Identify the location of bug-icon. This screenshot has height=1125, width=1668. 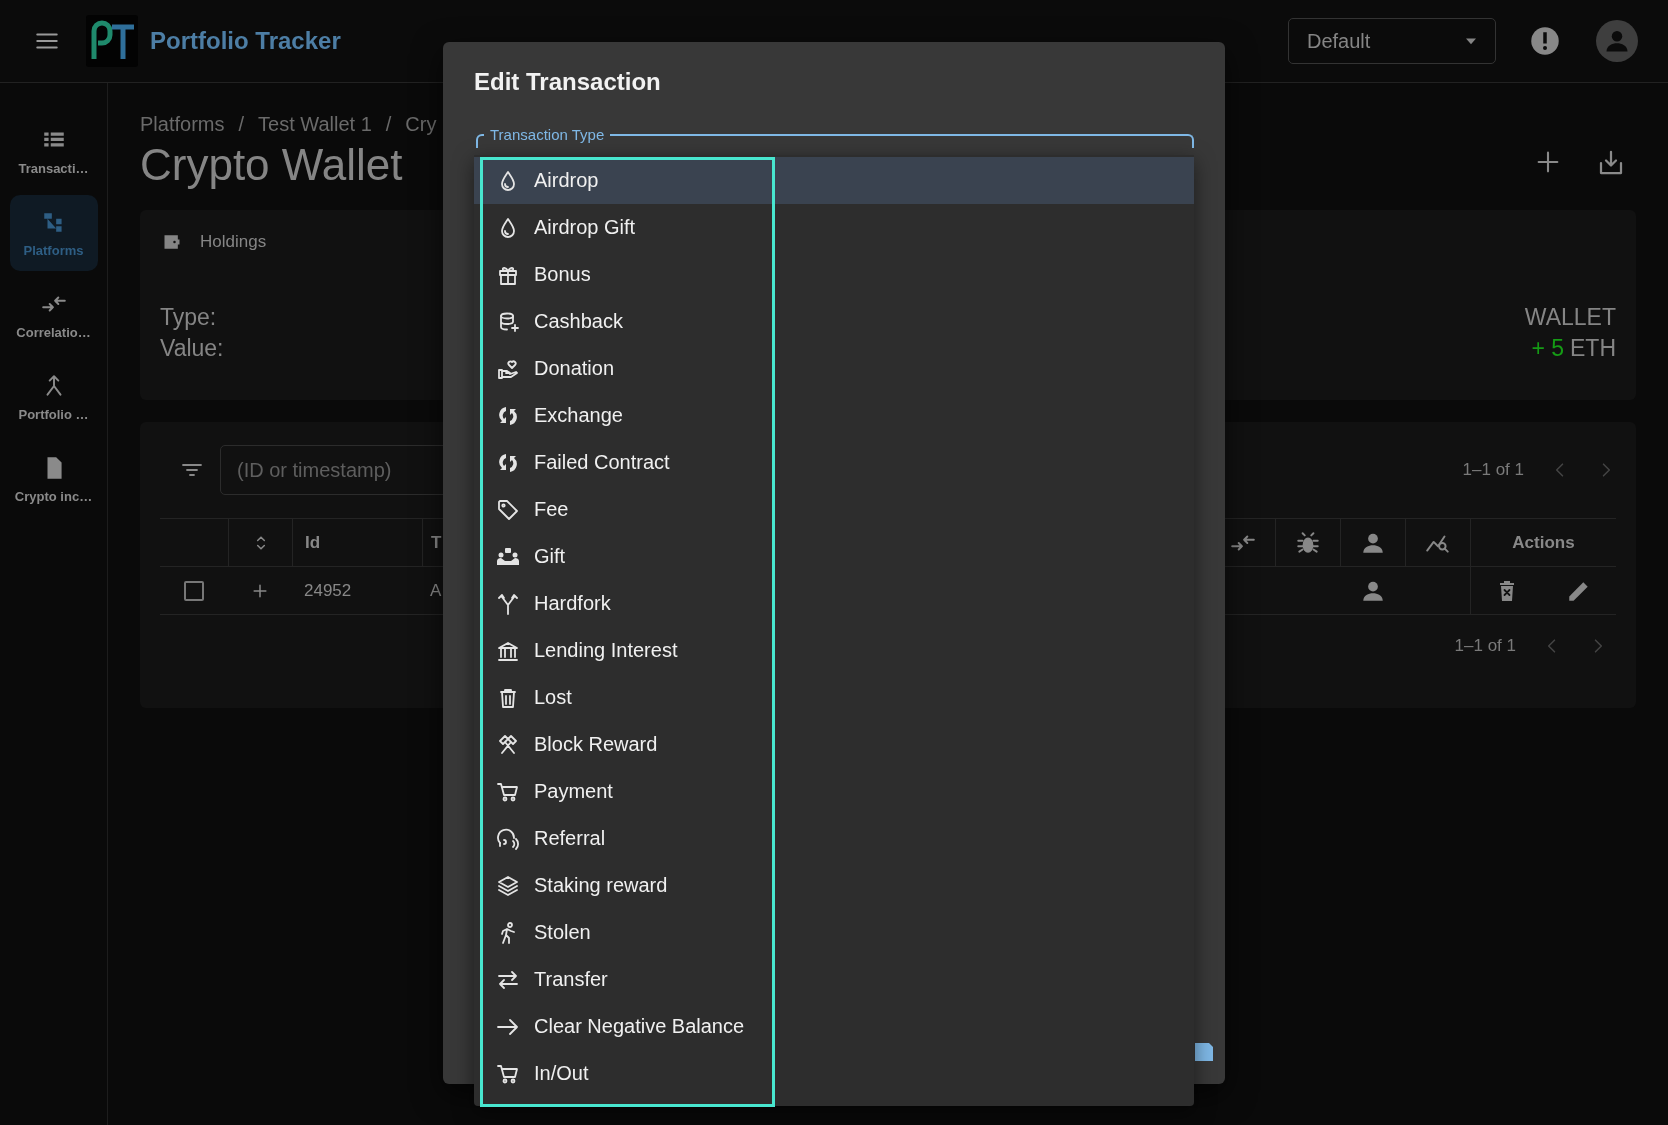
(1308, 542).